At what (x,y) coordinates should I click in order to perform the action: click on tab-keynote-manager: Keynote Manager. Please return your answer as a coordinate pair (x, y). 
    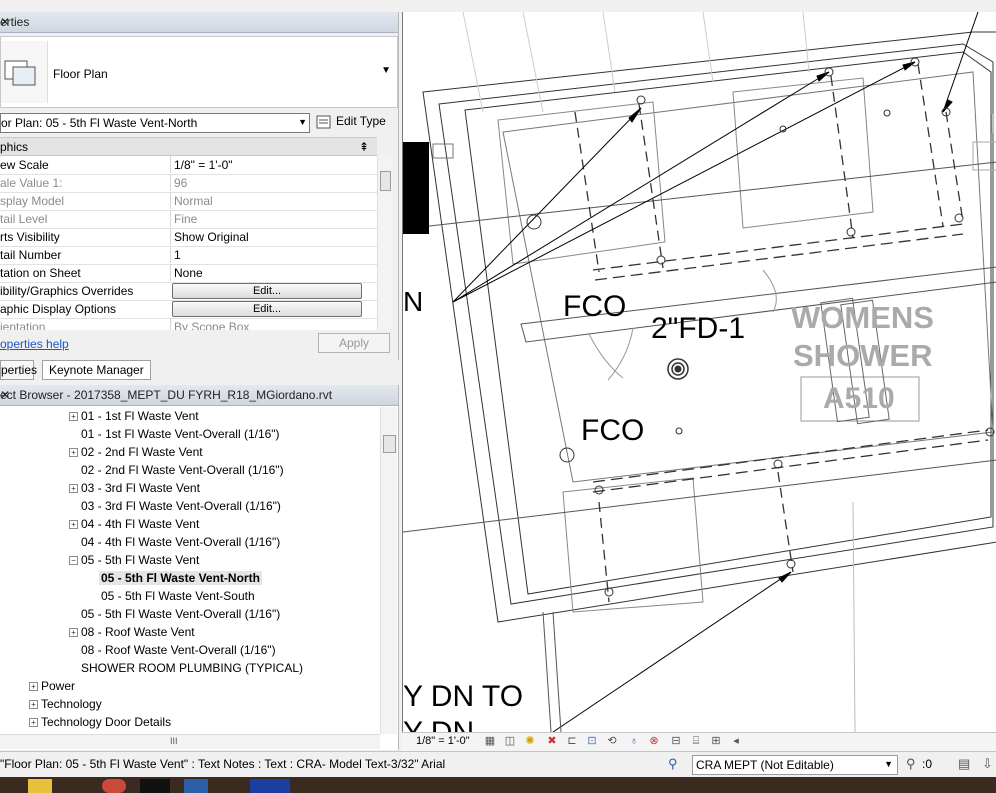
    Looking at the image, I should click on (96, 370).